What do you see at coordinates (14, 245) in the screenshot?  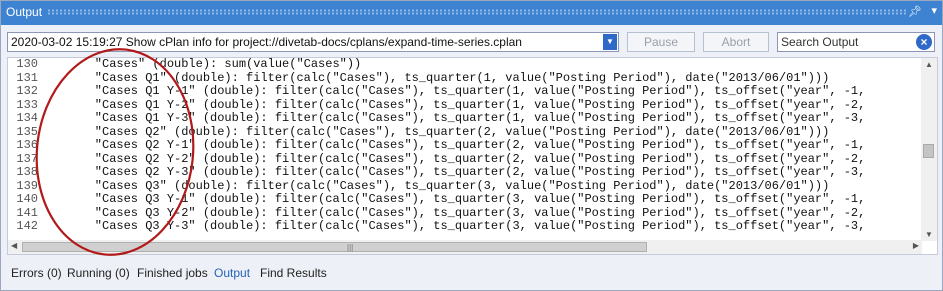 I see `scroll-left-icon: ◀` at bounding box center [14, 245].